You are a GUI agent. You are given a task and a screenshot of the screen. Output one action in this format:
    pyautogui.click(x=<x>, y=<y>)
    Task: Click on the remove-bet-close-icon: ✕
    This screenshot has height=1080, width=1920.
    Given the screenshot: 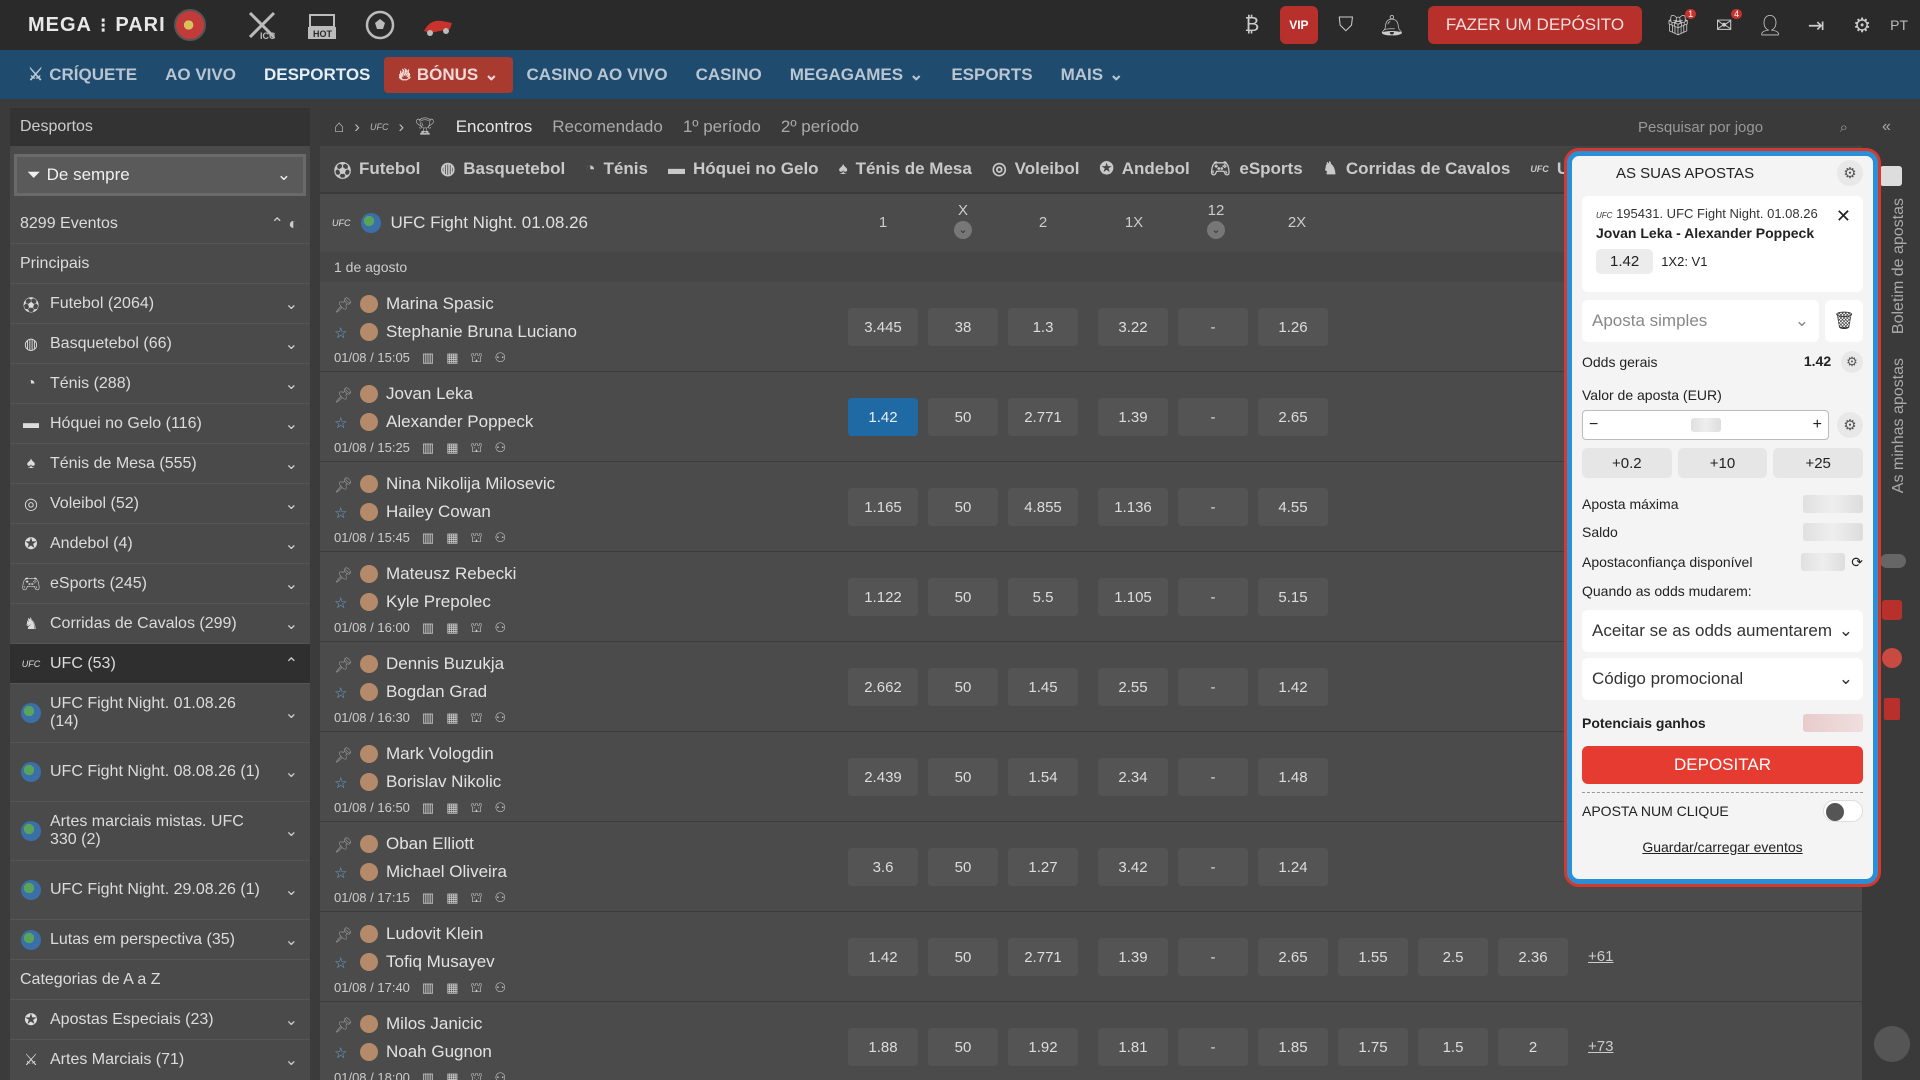 What is the action you would take?
    pyautogui.click(x=1843, y=216)
    